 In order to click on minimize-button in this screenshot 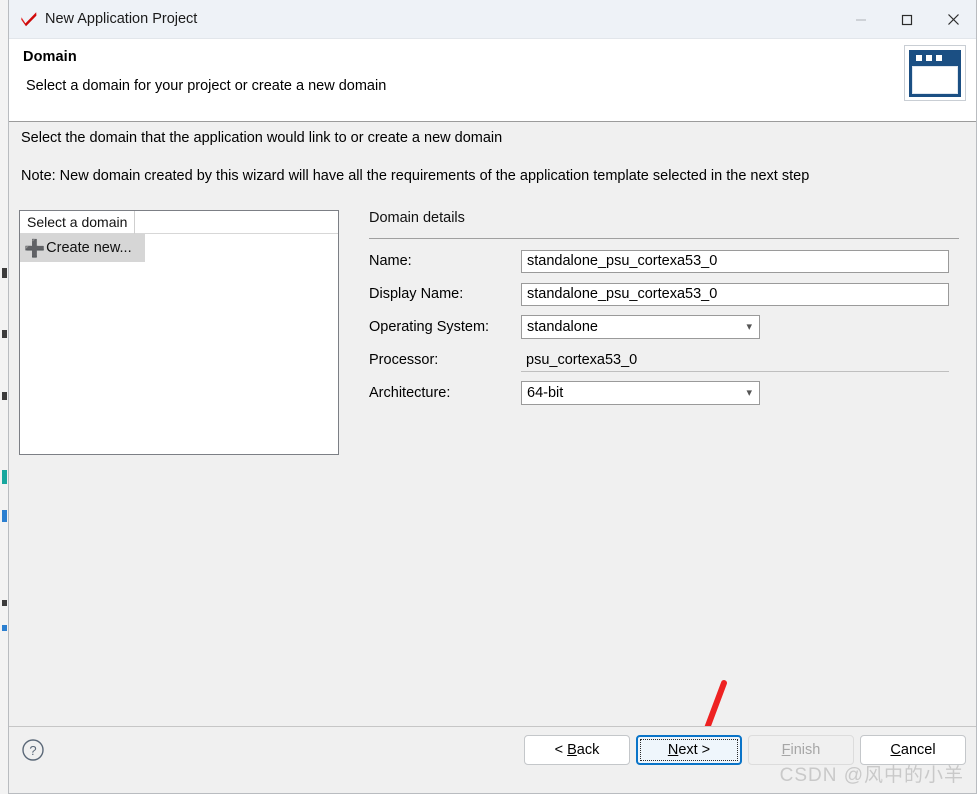, I will do `click(861, 19)`.